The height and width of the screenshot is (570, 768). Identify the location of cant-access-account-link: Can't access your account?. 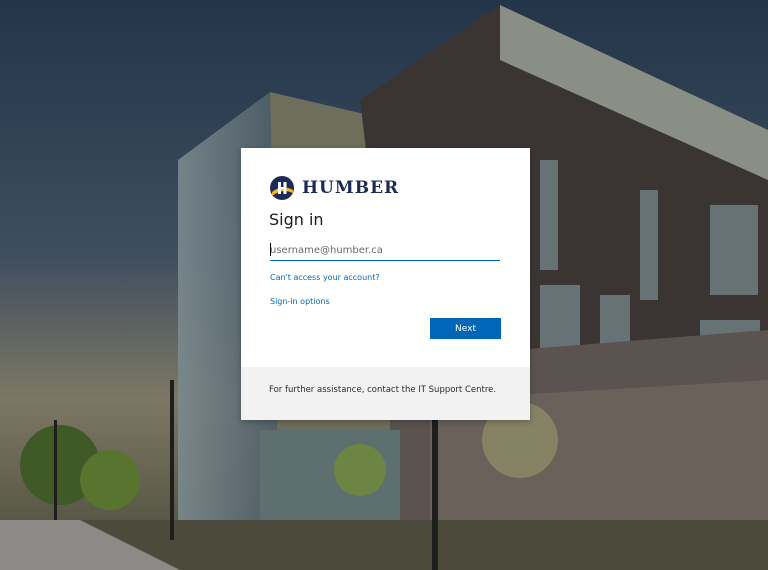
(325, 277).